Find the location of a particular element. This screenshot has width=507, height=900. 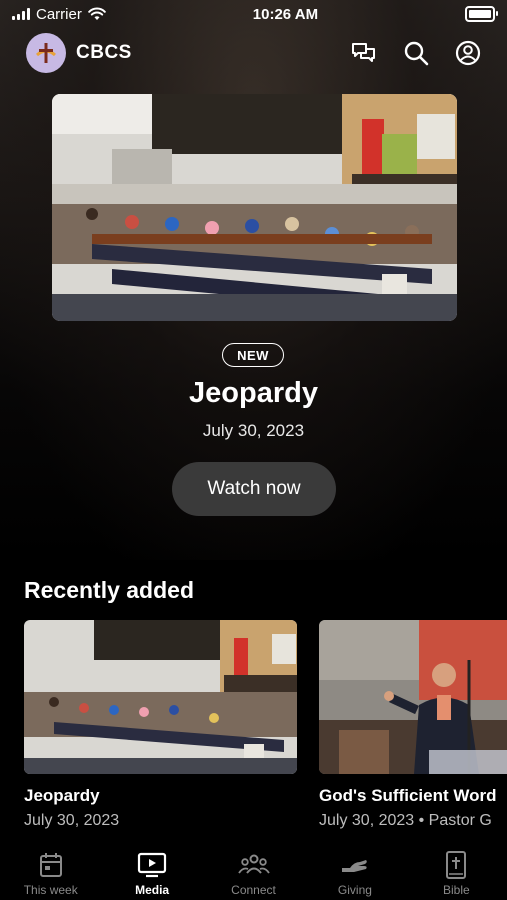

status-time: 10:26 AM is located at coordinates (285, 14).